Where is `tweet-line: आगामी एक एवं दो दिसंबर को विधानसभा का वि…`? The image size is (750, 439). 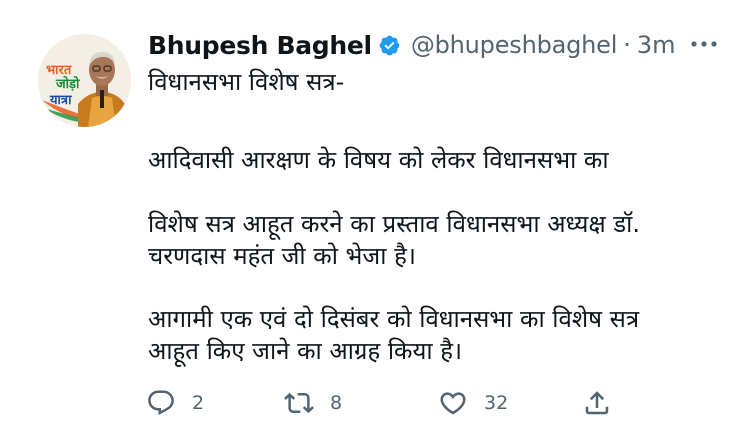
tweet-line: आगामी एक एवं दो दिसंबर को विधानसभा का वि… is located at coordinates (394, 319).